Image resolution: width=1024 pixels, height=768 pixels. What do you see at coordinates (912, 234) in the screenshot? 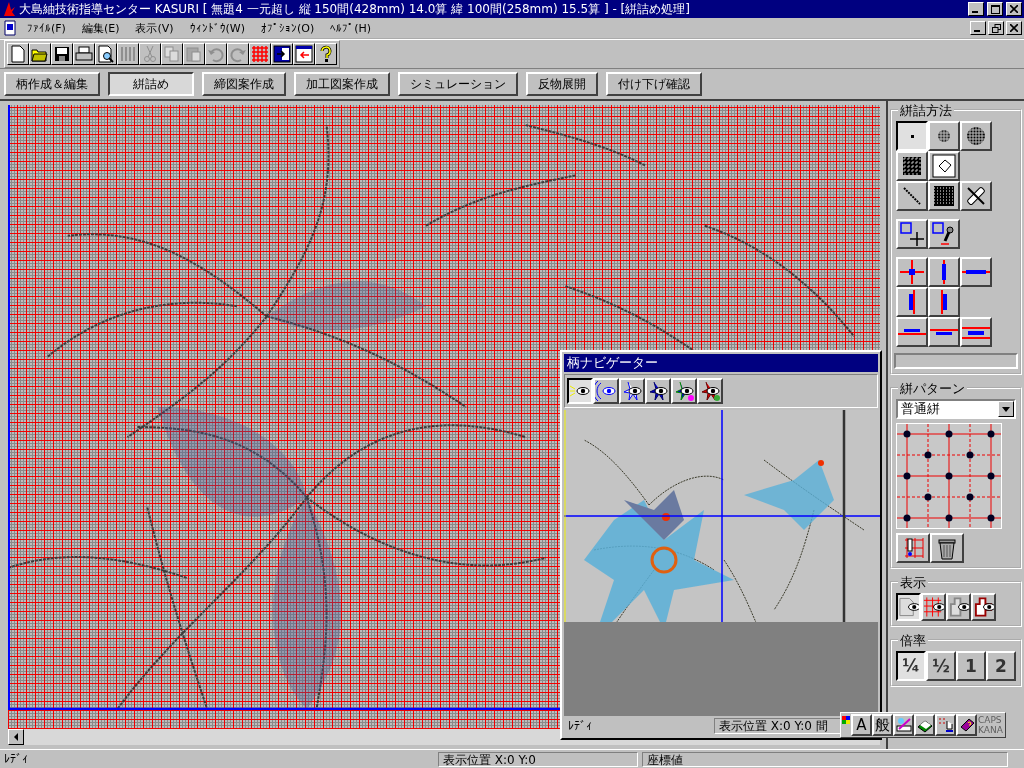
I see `frame-move-icon` at bounding box center [912, 234].